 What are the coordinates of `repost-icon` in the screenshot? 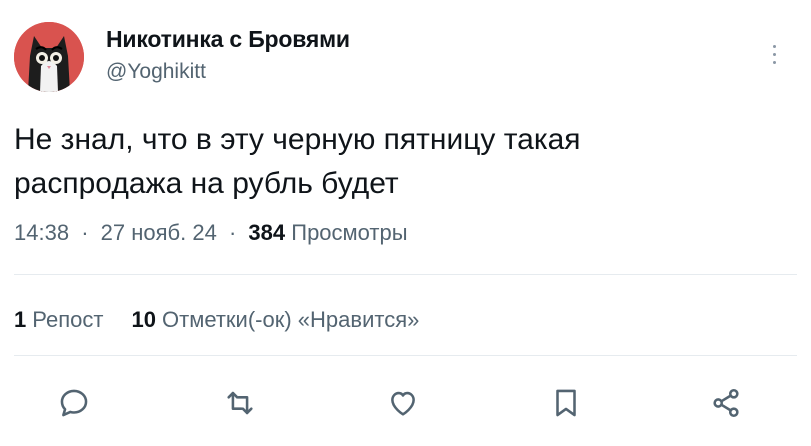 It's located at (240, 403).